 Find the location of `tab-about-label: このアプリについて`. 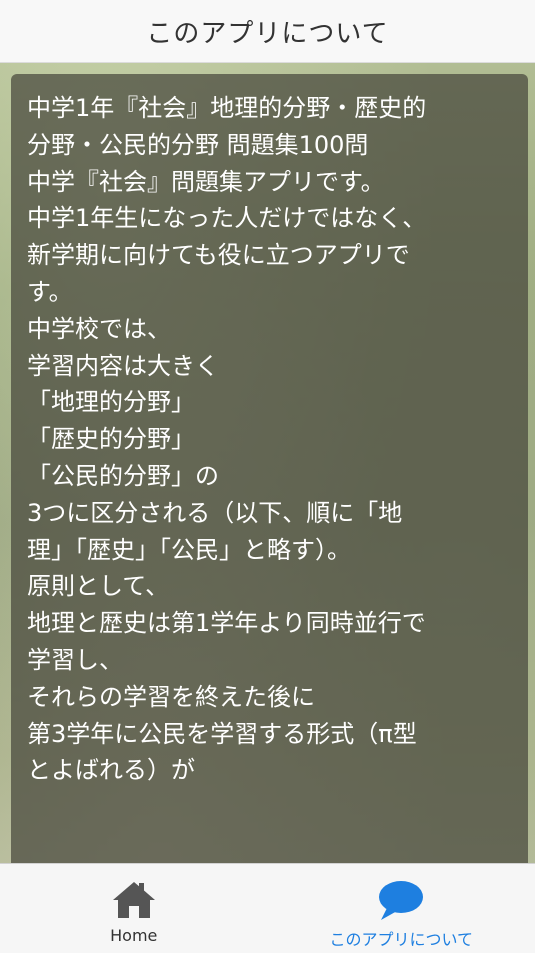

tab-about-label: このアプリについて is located at coordinates (401, 939).